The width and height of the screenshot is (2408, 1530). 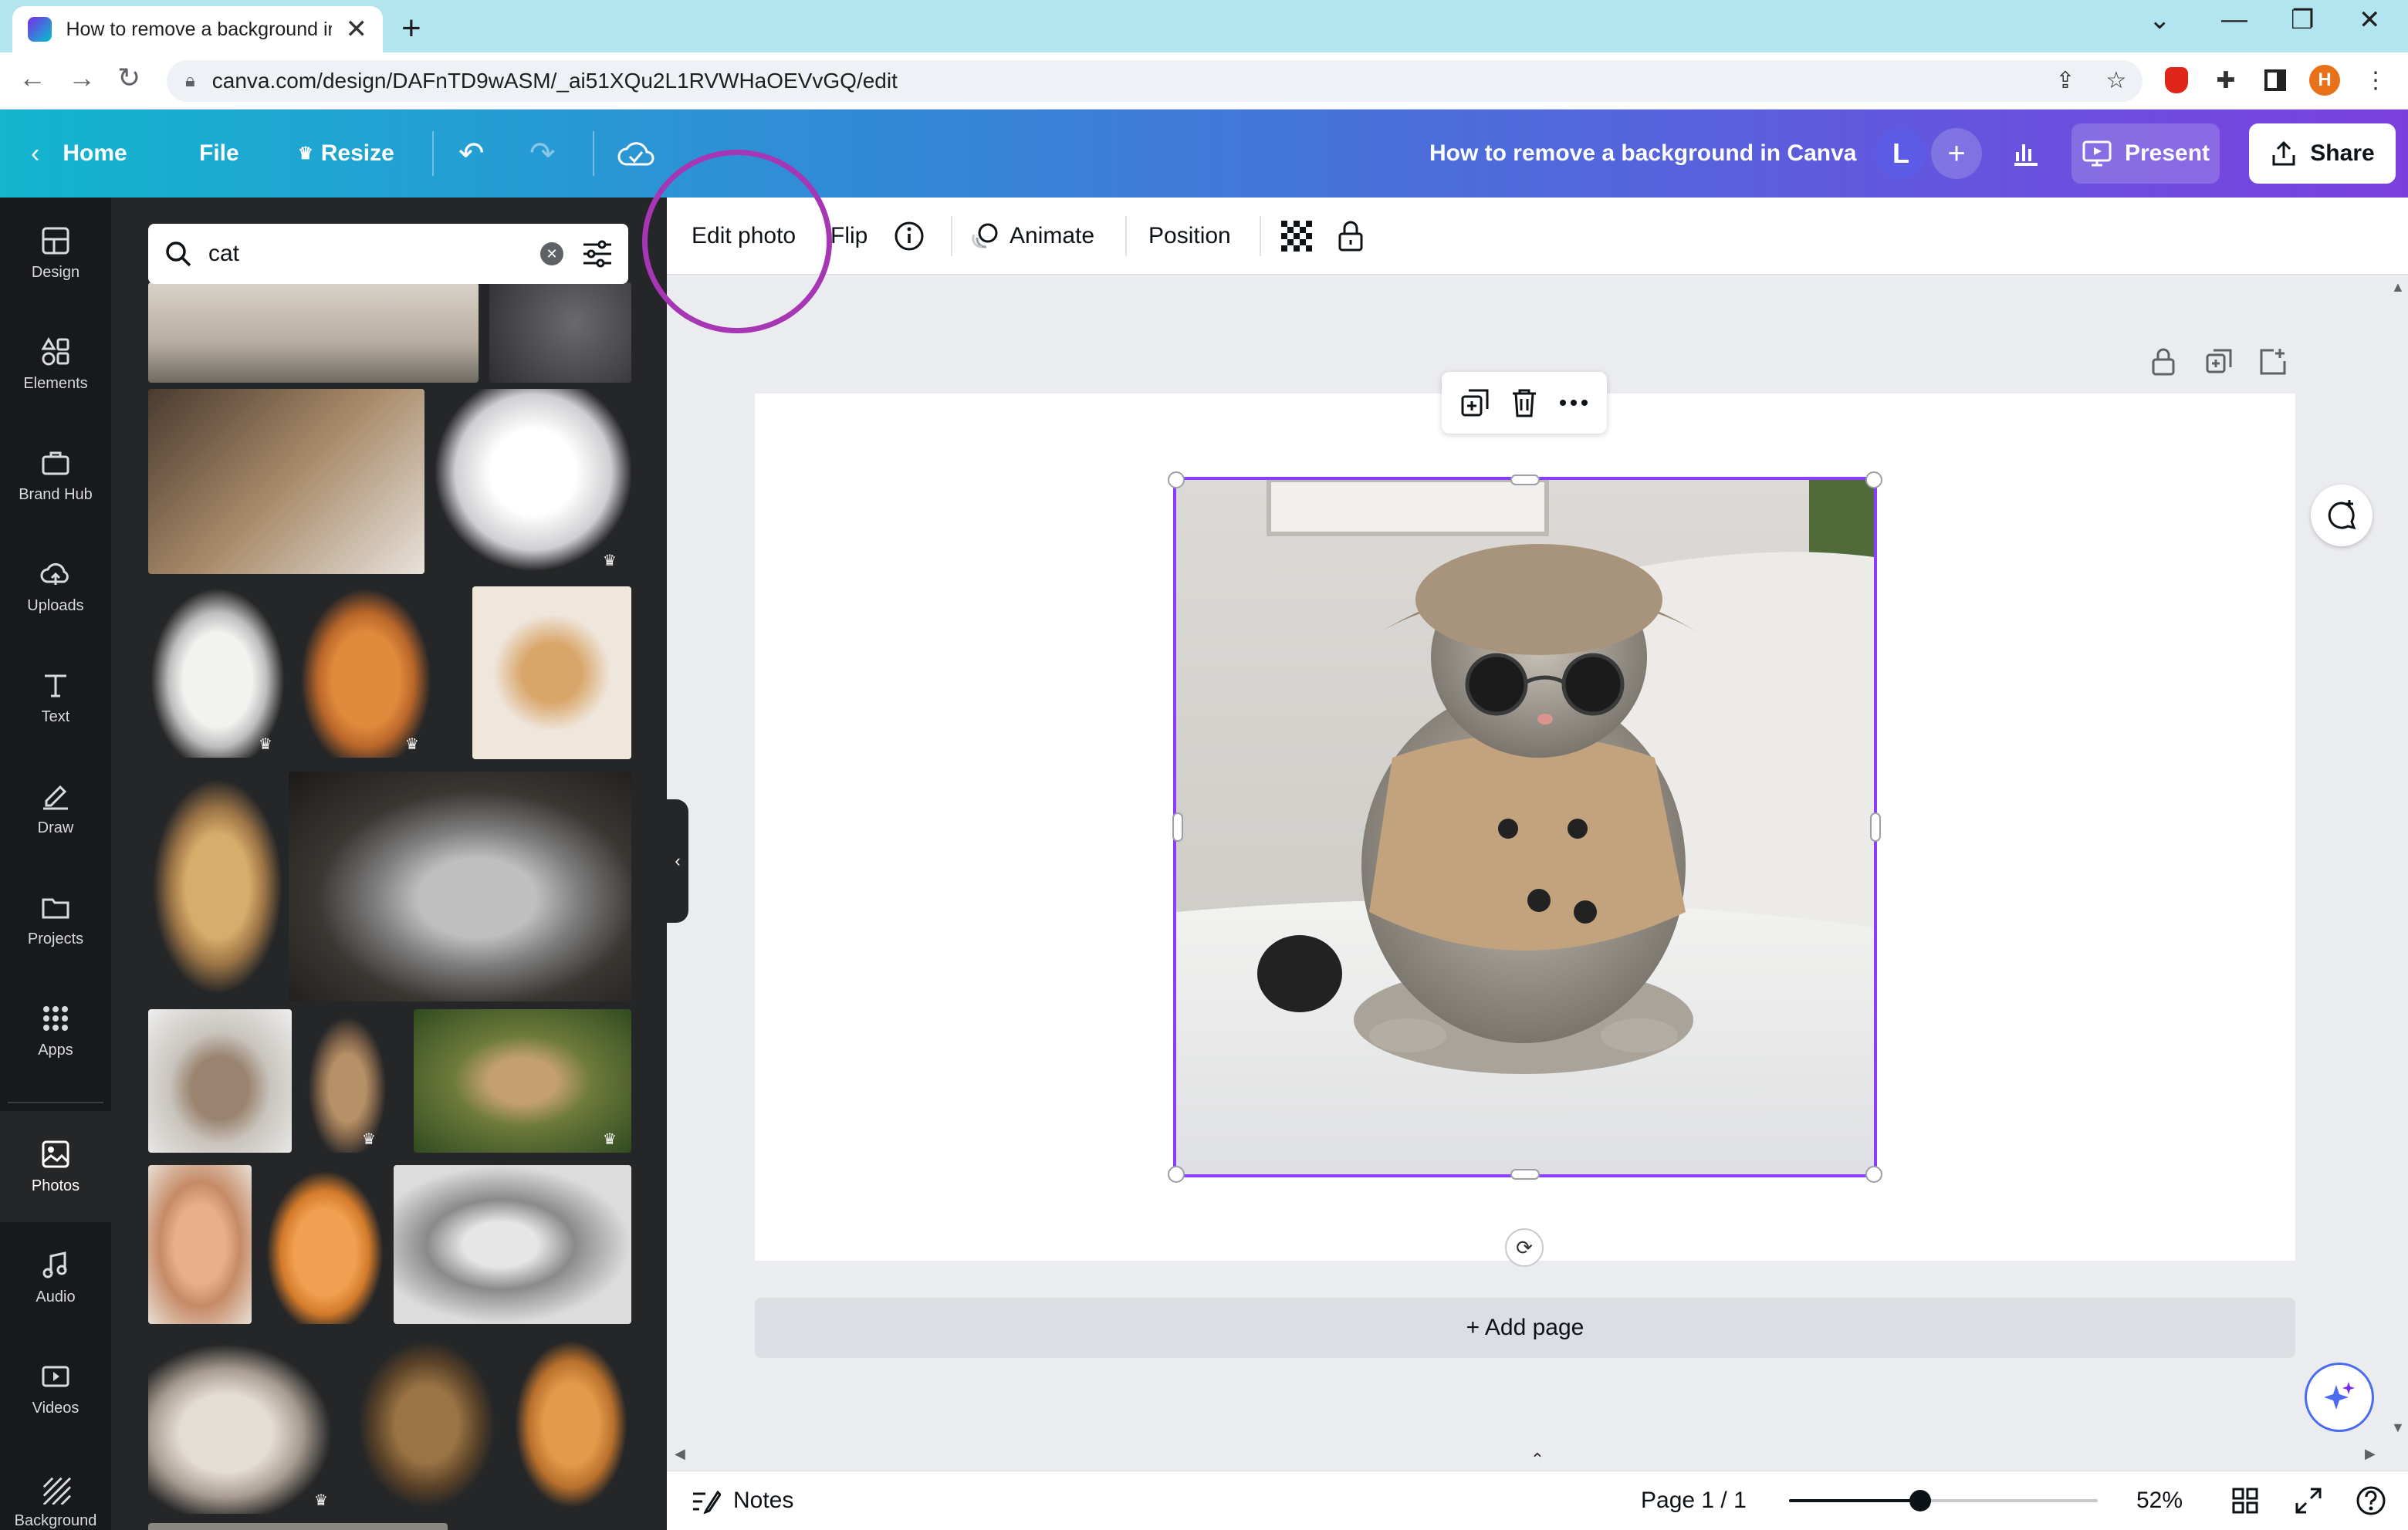 What do you see at coordinates (1956, 153) in the screenshot?
I see `add-collaborator-icon: +` at bounding box center [1956, 153].